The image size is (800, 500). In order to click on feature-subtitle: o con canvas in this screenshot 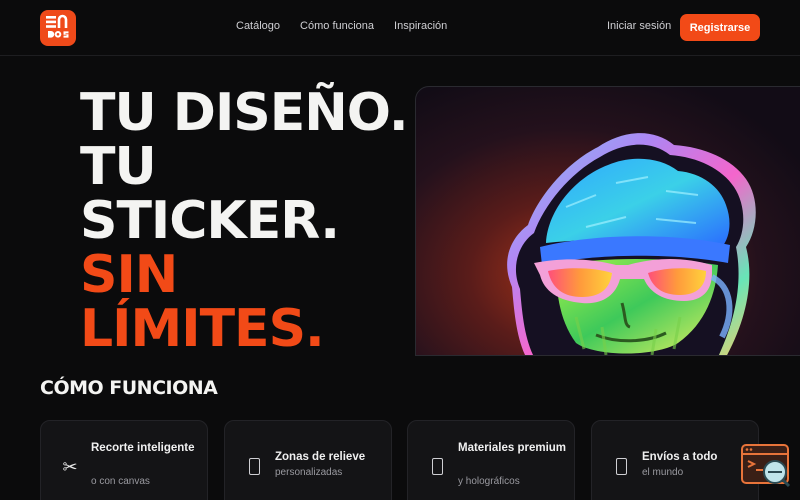, I will do `click(120, 481)`.